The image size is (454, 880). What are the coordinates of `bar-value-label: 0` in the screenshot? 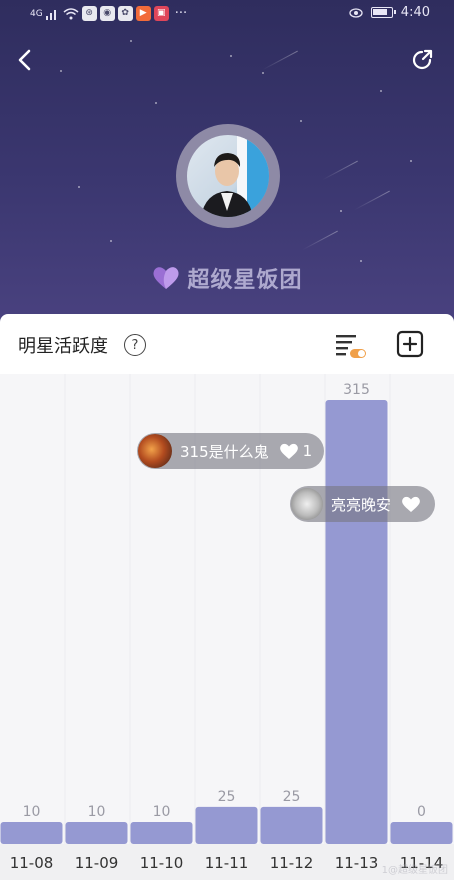 It's located at (421, 812).